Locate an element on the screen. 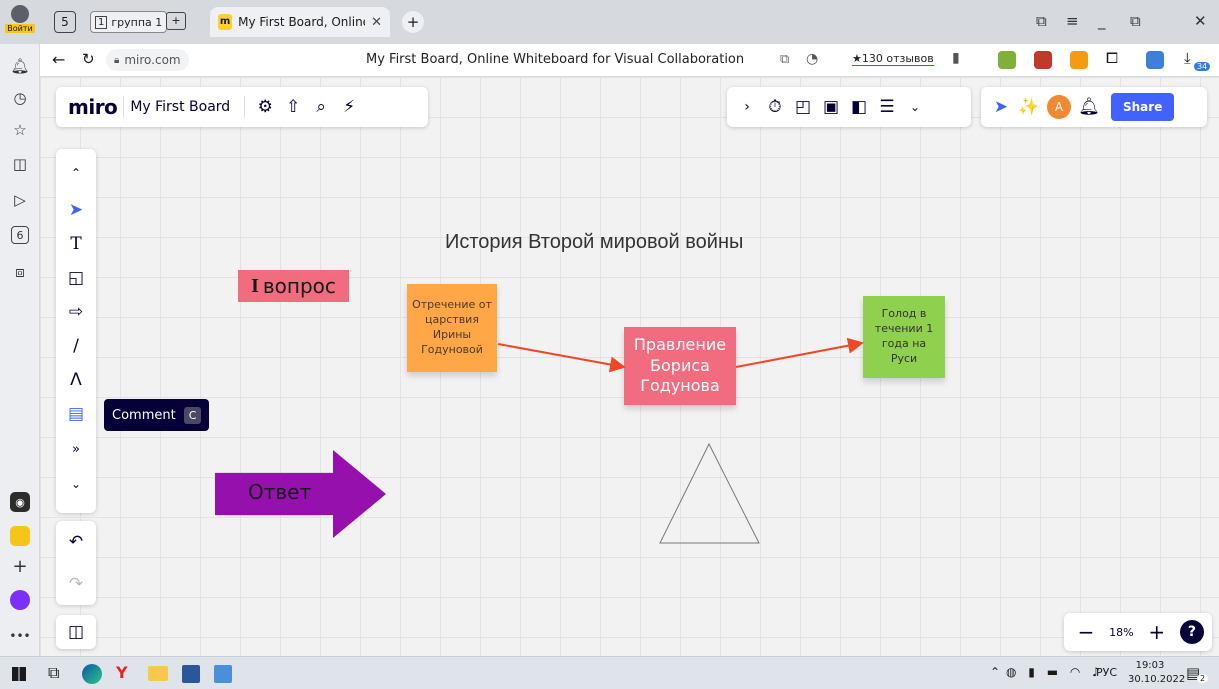  collaboration-tools-panel: › ⏱ ◰ ▣ ◧ ☰ ⌄ is located at coordinates (849, 107).